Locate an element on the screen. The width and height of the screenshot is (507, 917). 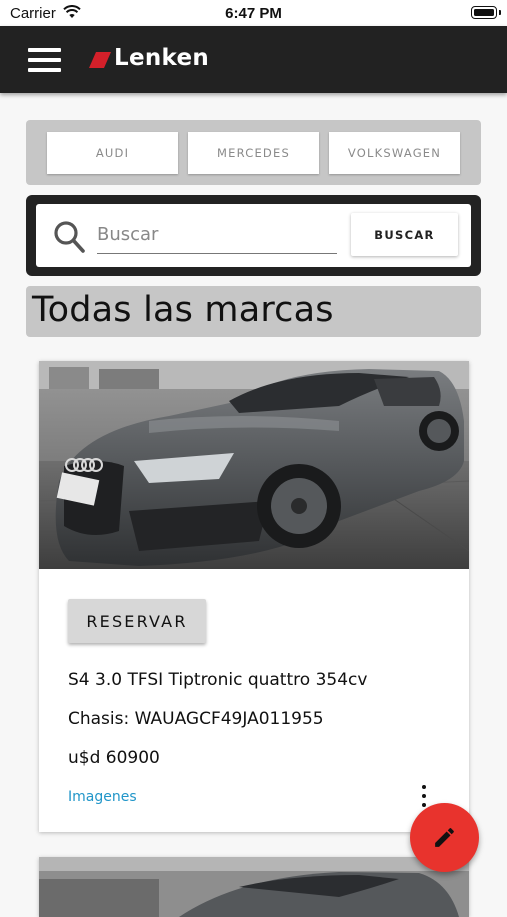
clock: 6:47 PM is located at coordinates (253, 13).